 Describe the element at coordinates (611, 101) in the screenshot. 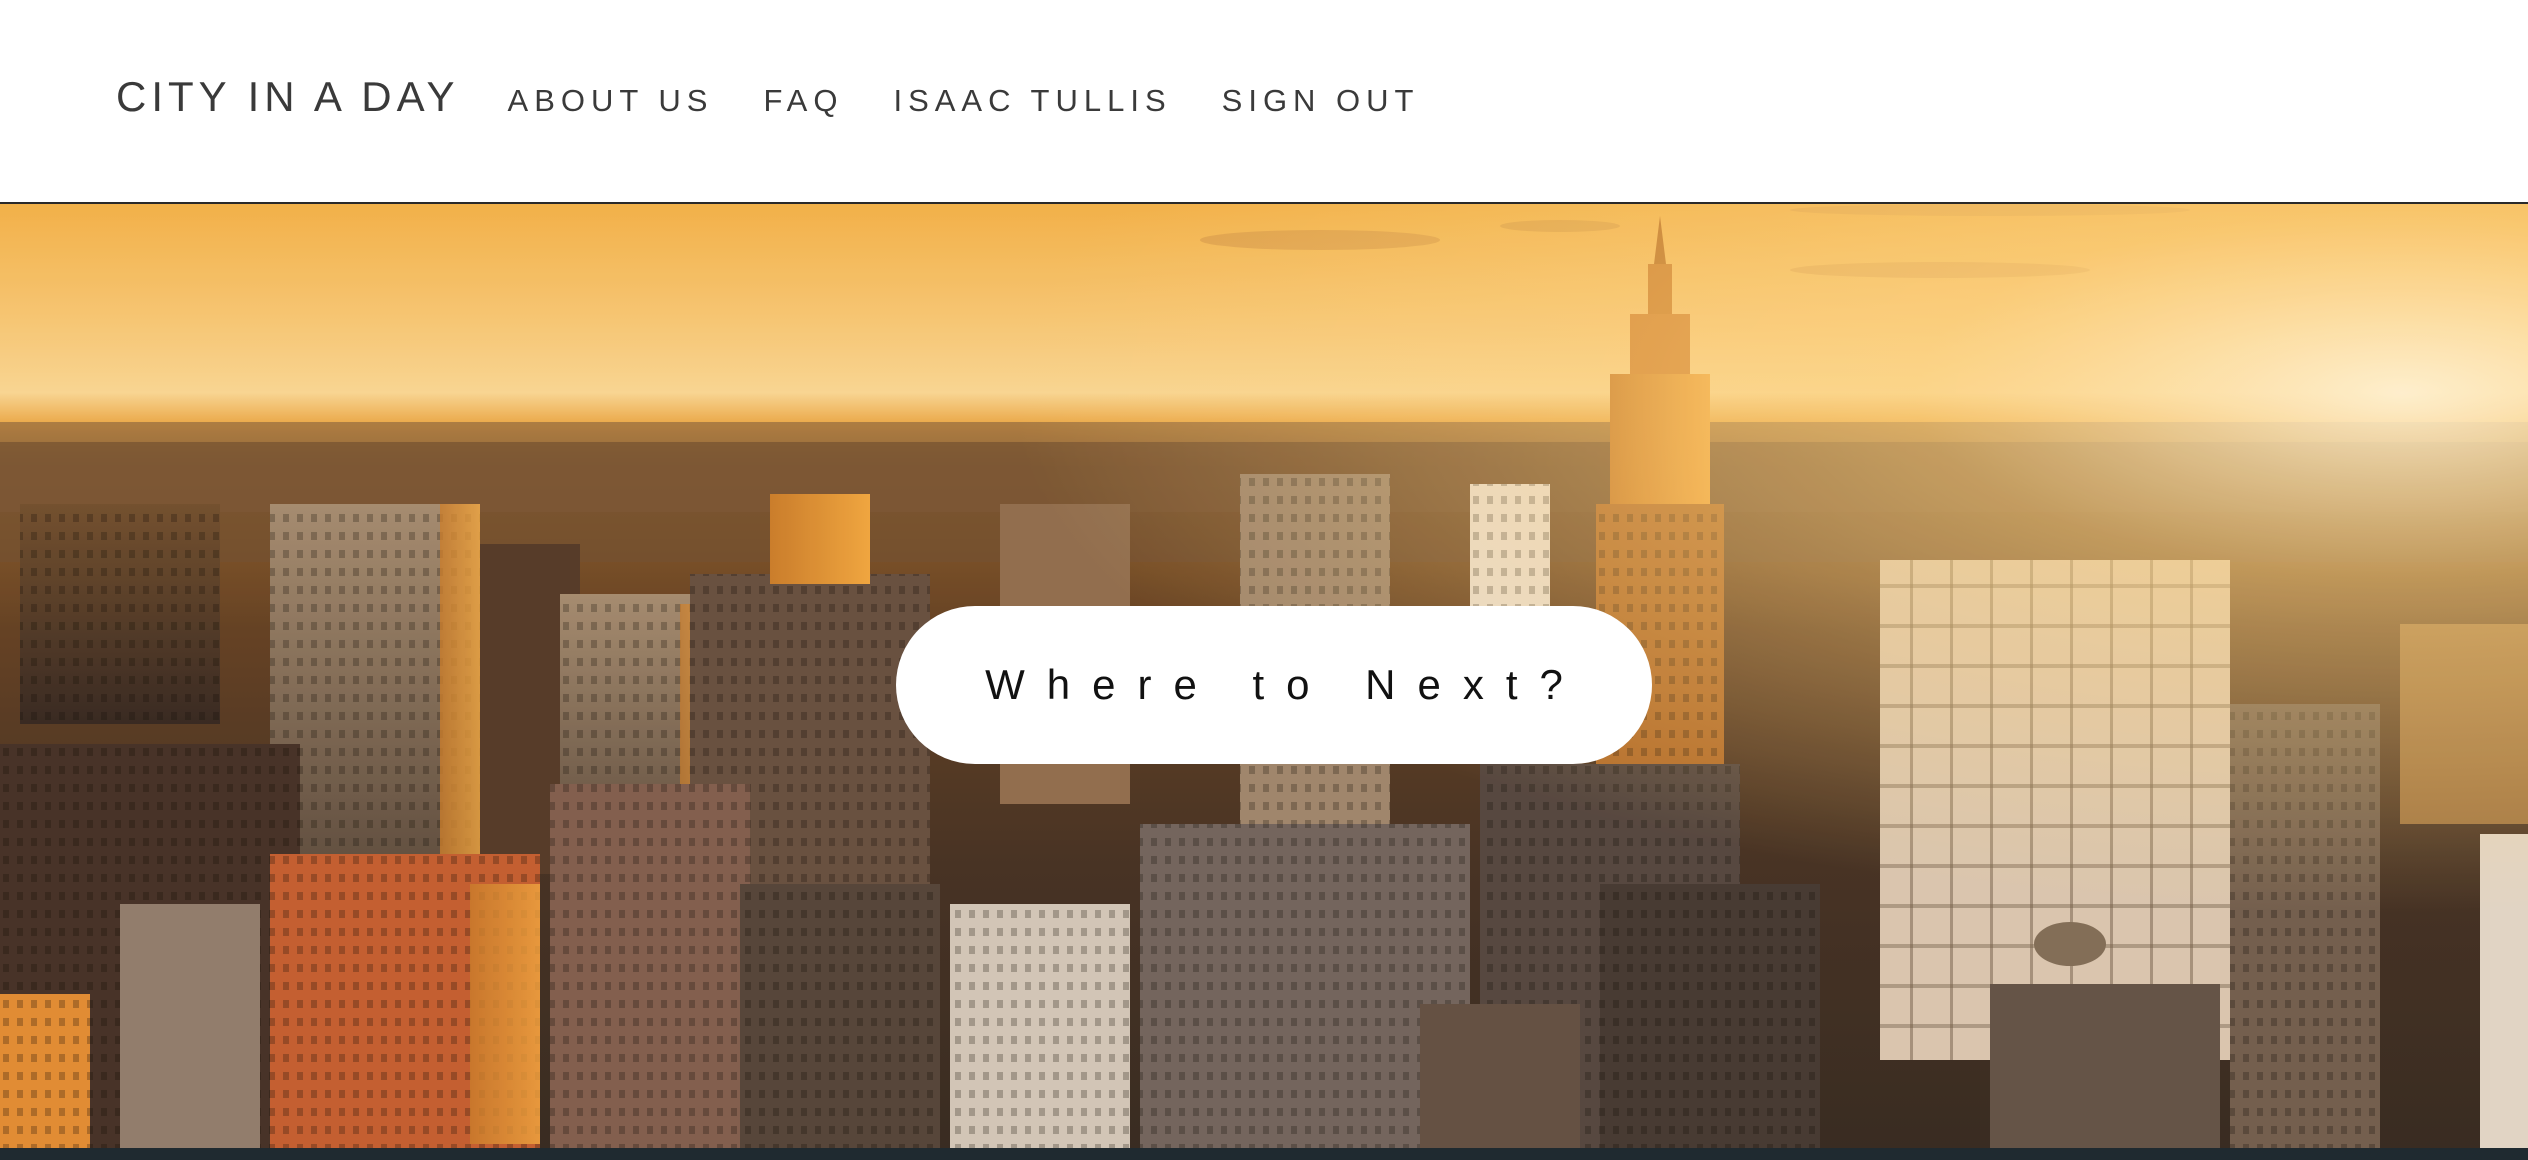

I see `nav-about-us: ABOUT US` at that location.